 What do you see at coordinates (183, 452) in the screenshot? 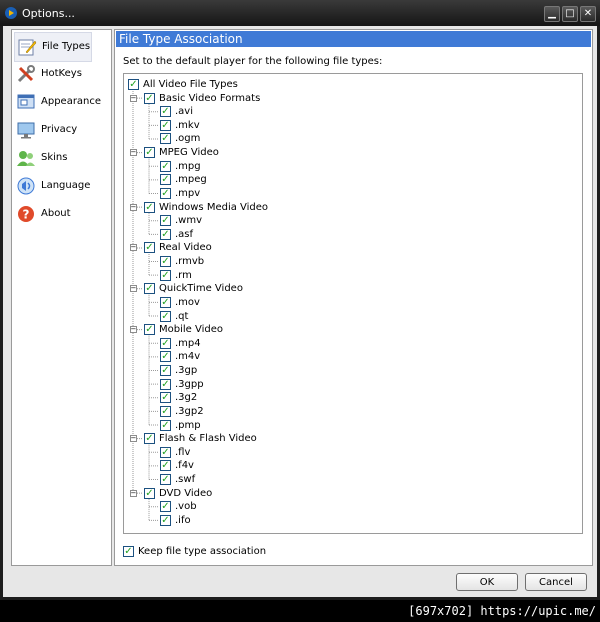
I see `tree-item-label: .flv` at bounding box center [183, 452].